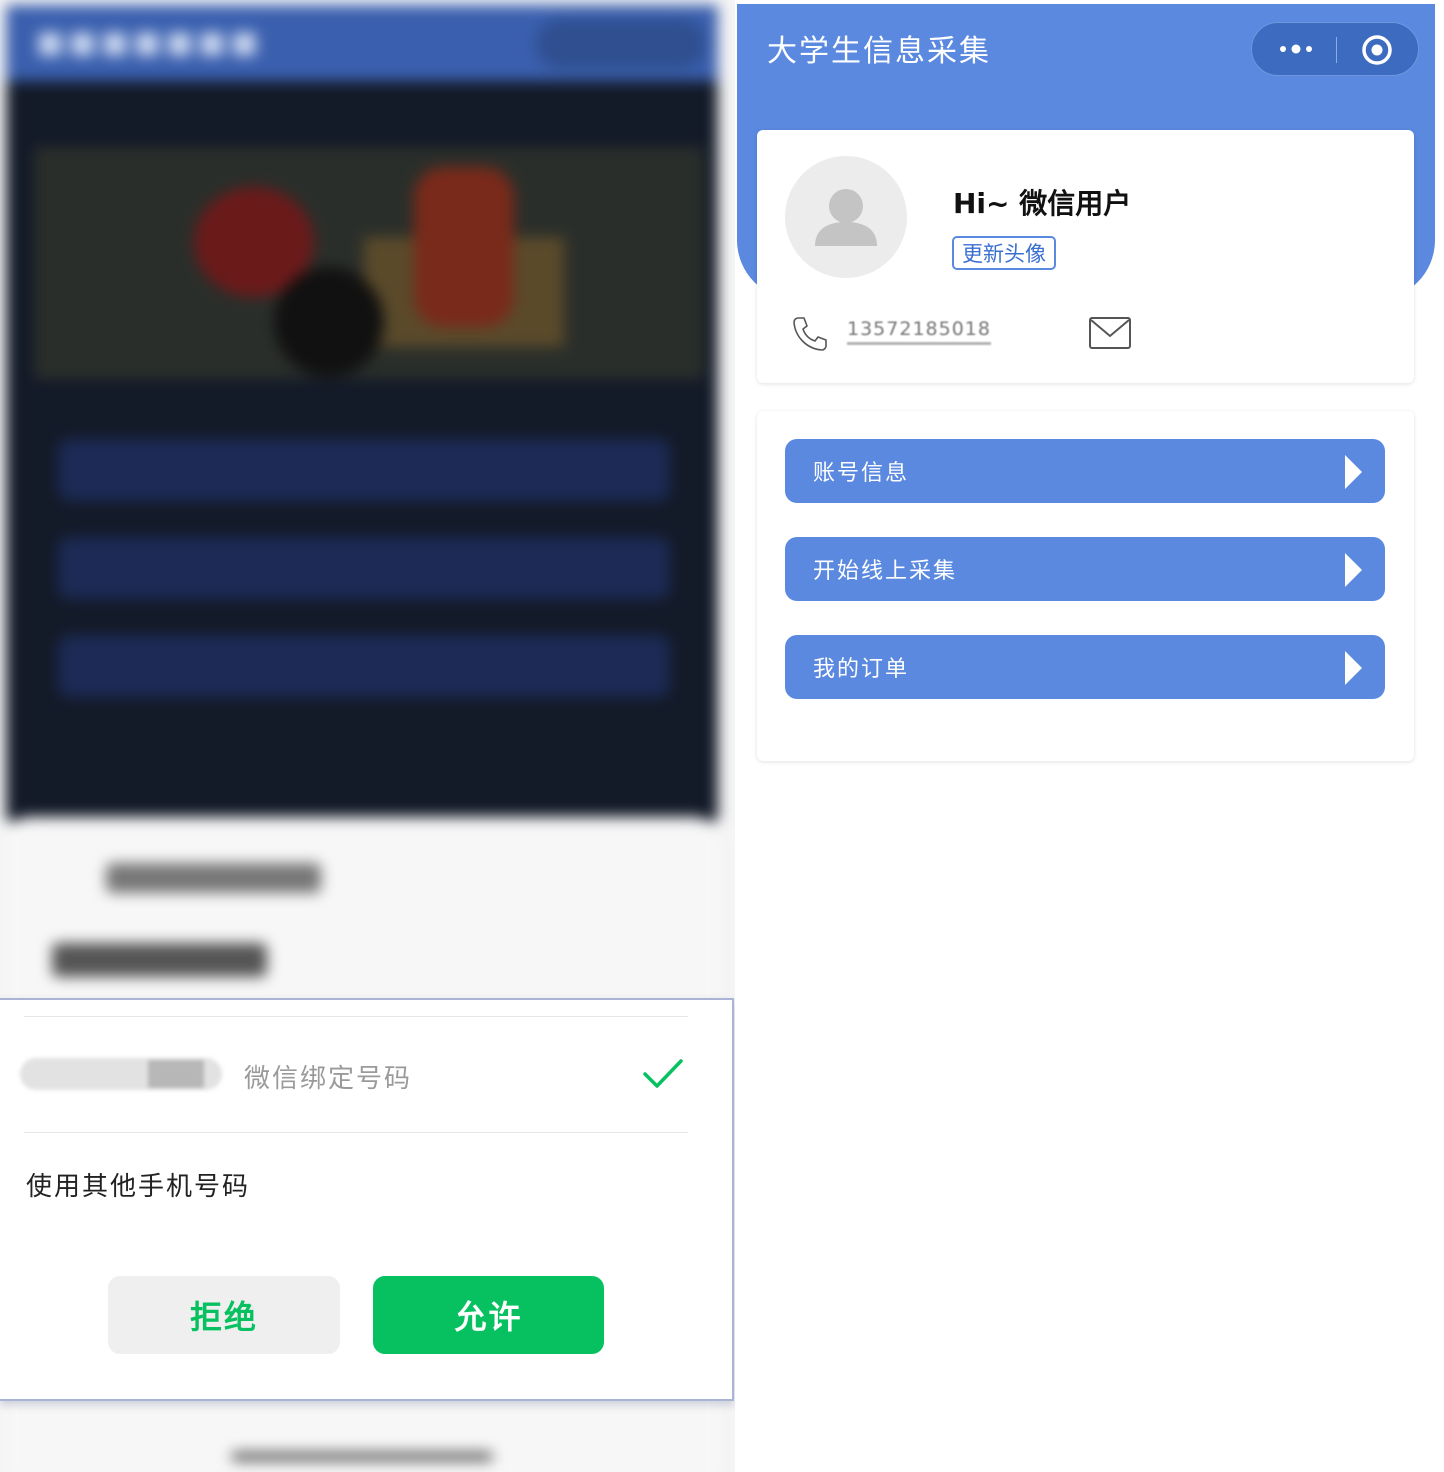 Image resolution: width=1444 pixels, height=1472 pixels. I want to click on my-orders-button: 我的订单, so click(1085, 667).